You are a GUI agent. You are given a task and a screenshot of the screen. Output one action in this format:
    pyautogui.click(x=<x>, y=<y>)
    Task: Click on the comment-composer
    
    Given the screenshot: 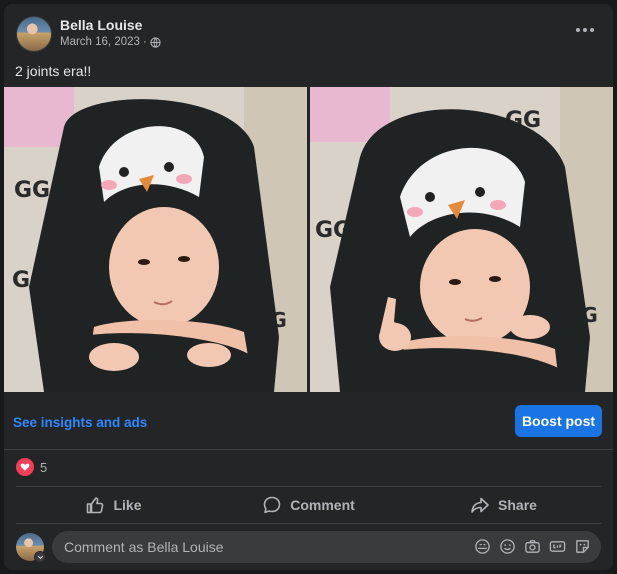 What is the action you would take?
    pyautogui.click(x=308, y=547)
    